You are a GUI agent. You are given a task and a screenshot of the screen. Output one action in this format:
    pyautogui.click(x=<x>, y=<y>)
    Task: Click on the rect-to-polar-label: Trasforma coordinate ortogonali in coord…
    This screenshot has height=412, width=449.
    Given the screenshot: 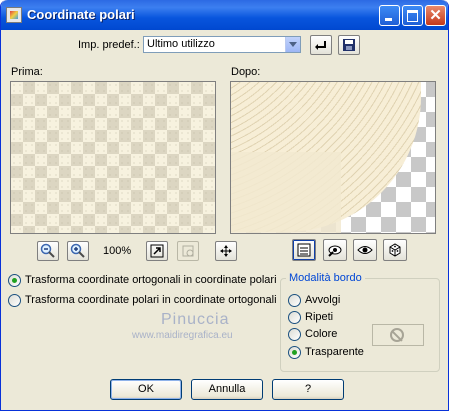 What is the action you would take?
    pyautogui.click(x=151, y=280)
    